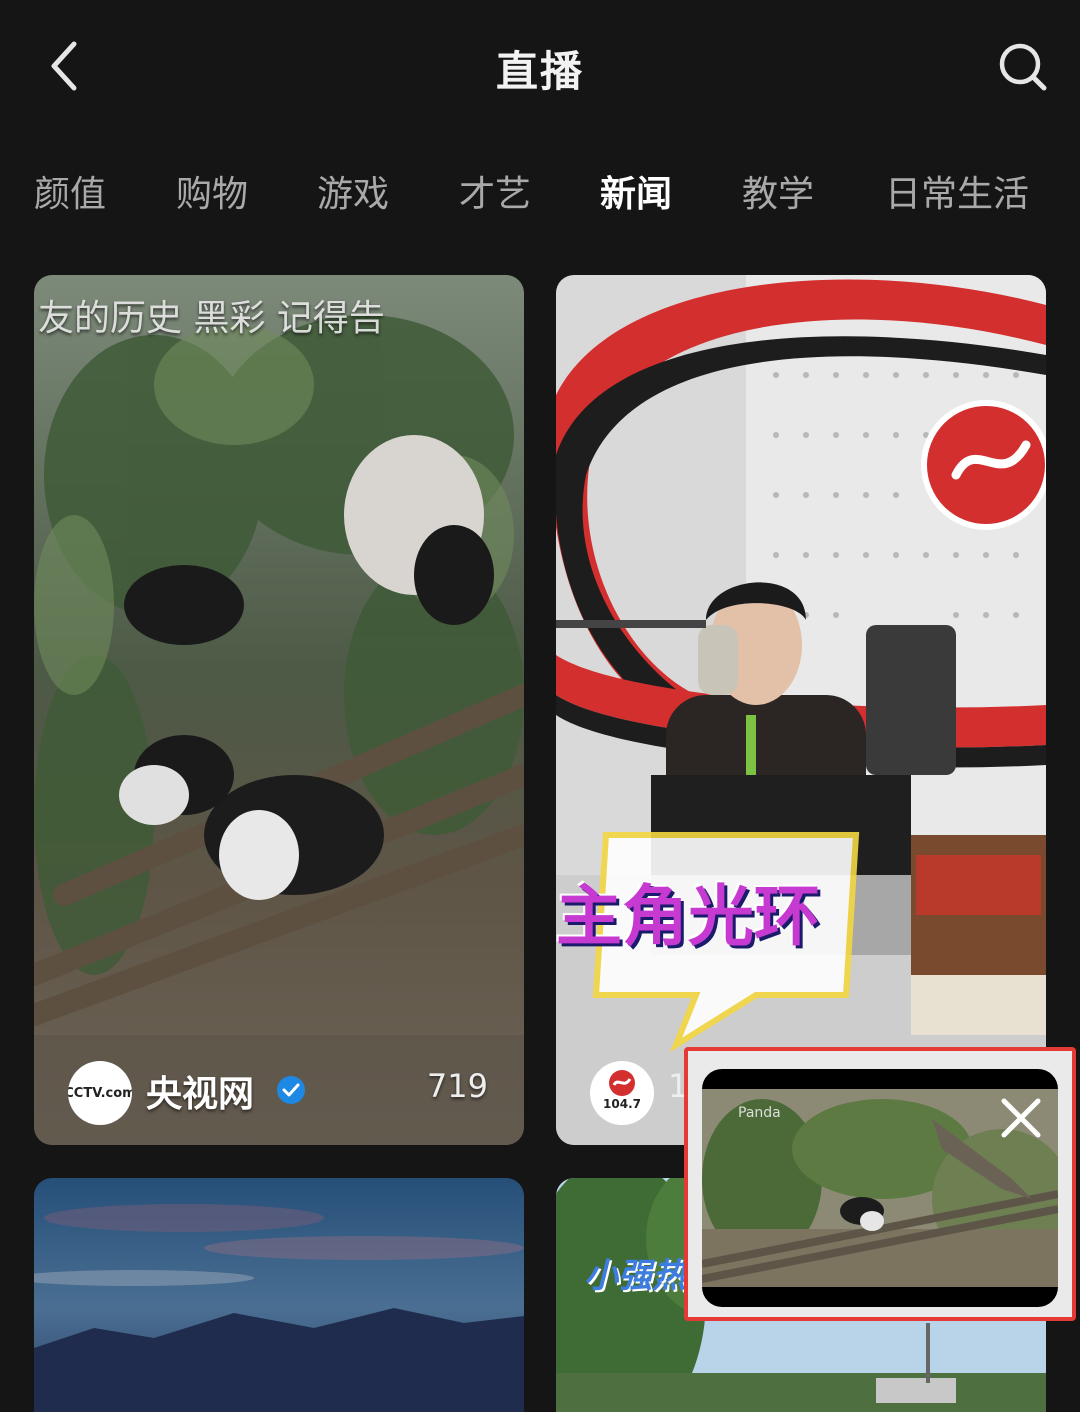 Image resolution: width=1080 pixels, height=1412 pixels. I want to click on viewer-count: 719, so click(457, 1086).